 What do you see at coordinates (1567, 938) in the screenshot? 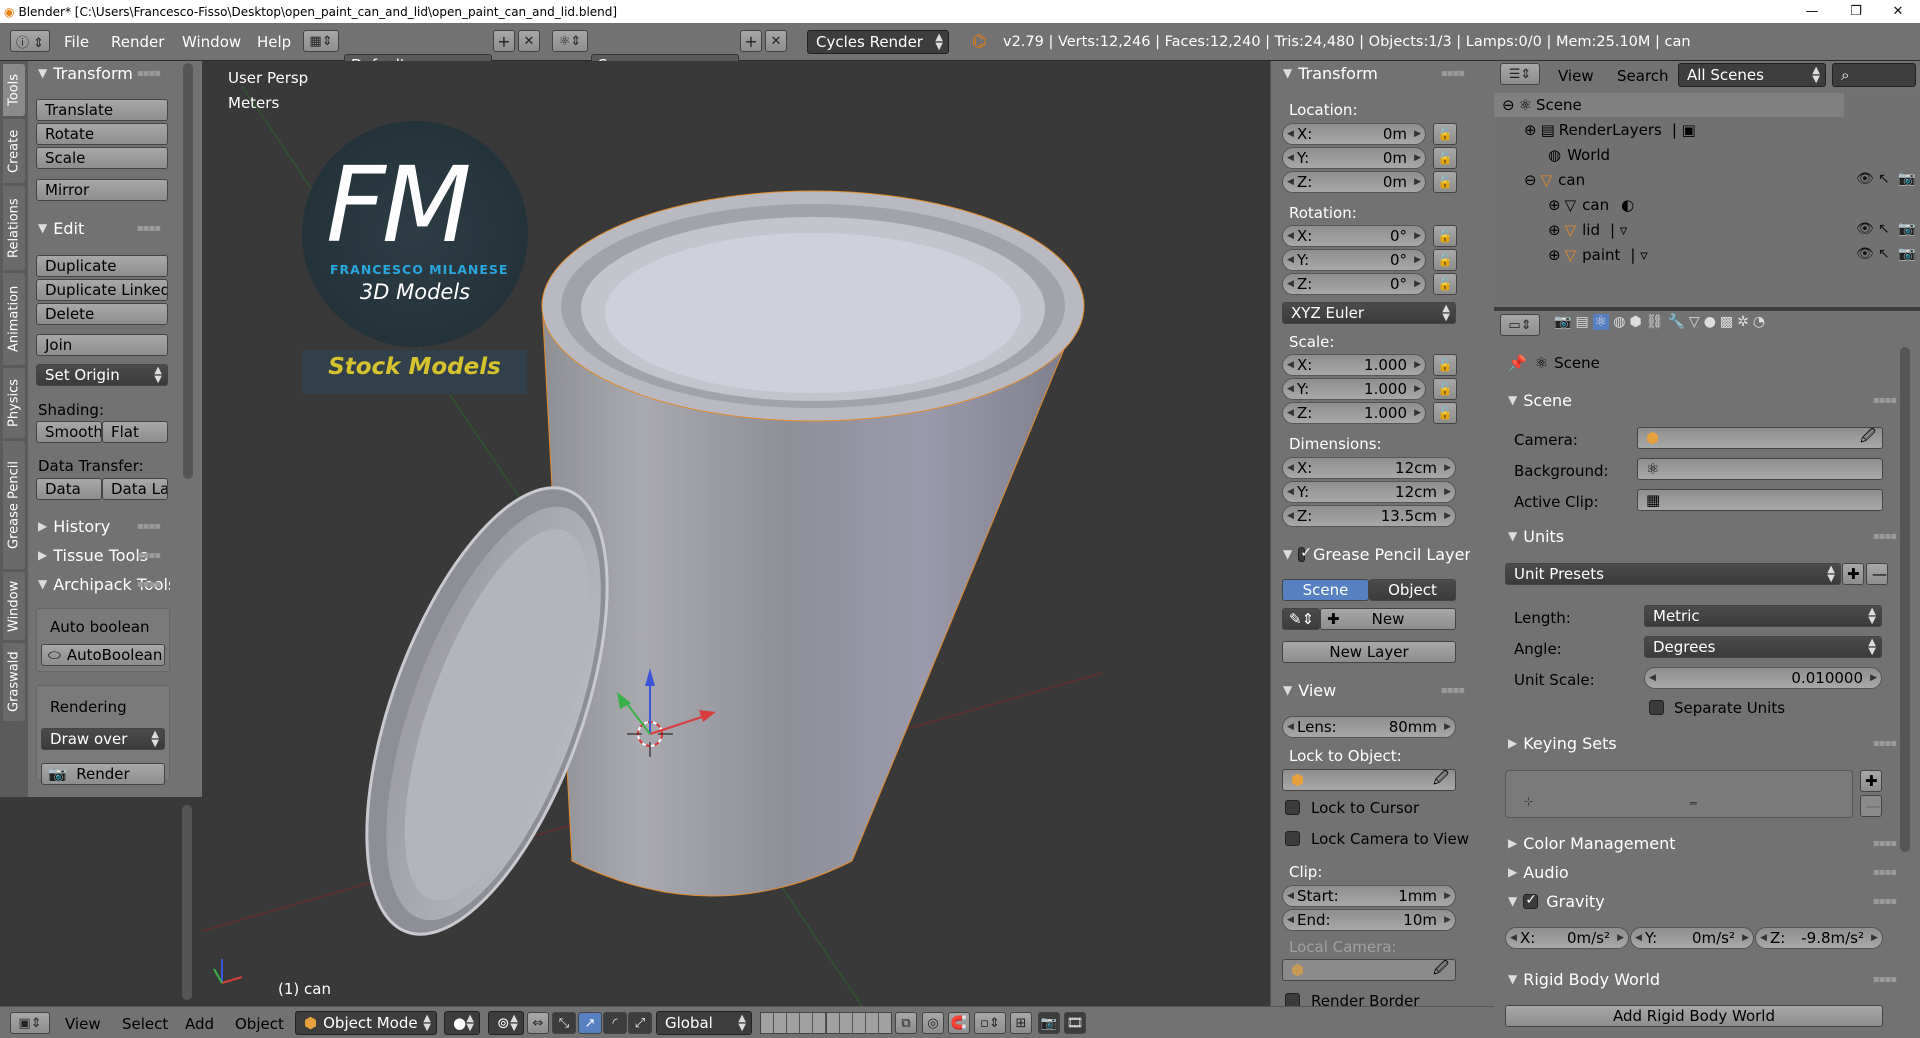
I see `gravity-x-field: ◀ X: 0m/s² ▶` at bounding box center [1567, 938].